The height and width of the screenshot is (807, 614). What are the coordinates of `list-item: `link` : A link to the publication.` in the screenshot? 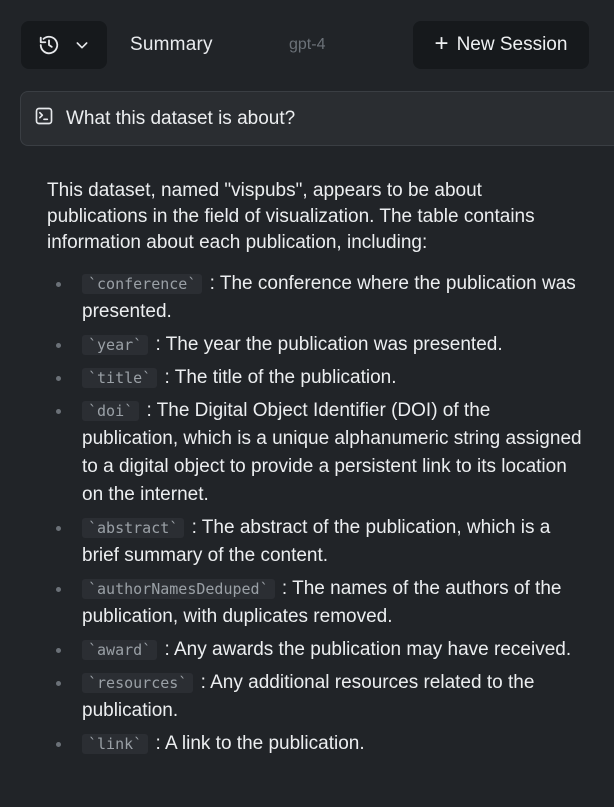 It's located at (317, 744).